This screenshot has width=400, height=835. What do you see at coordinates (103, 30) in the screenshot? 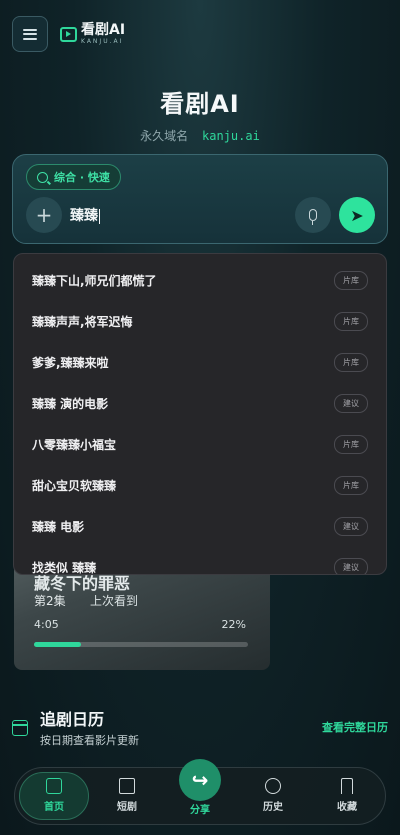
I see `brand-name: 看剧AI` at bounding box center [103, 30].